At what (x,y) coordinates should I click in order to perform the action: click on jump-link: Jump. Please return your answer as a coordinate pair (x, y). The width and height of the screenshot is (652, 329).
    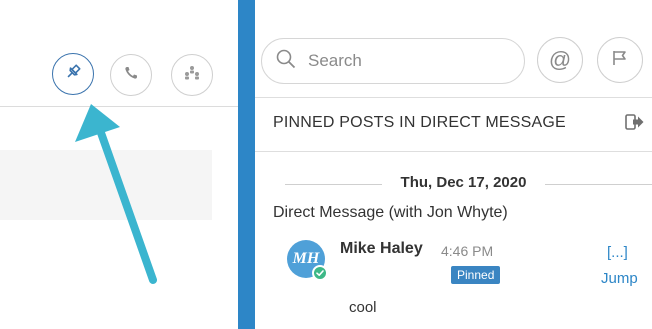
    Looking at the image, I should click on (619, 278).